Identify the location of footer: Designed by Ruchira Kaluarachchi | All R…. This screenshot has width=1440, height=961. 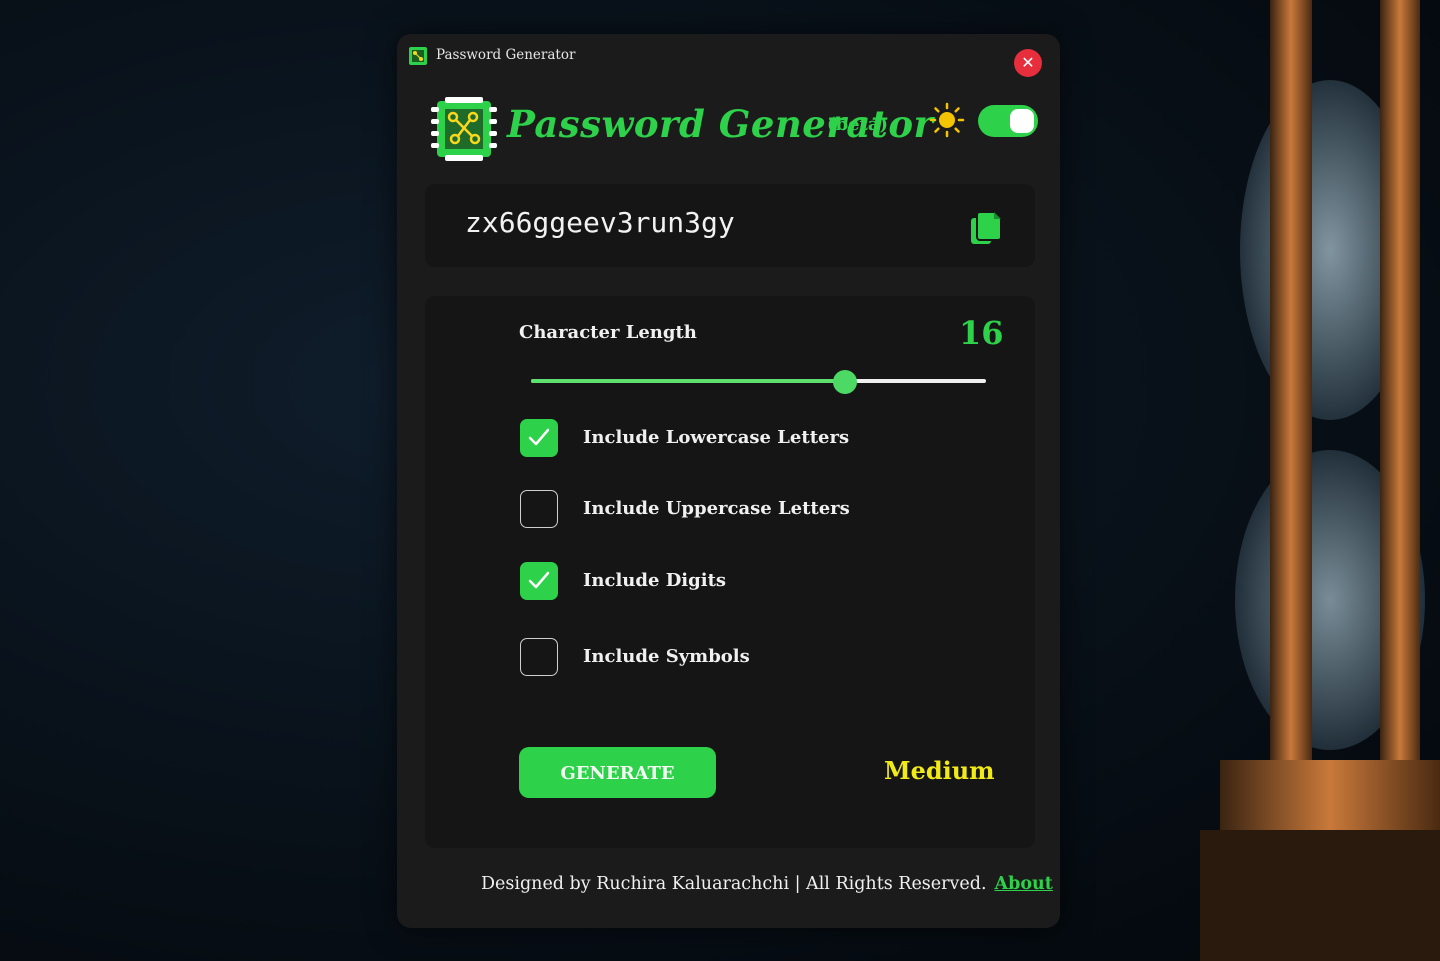
(767, 884).